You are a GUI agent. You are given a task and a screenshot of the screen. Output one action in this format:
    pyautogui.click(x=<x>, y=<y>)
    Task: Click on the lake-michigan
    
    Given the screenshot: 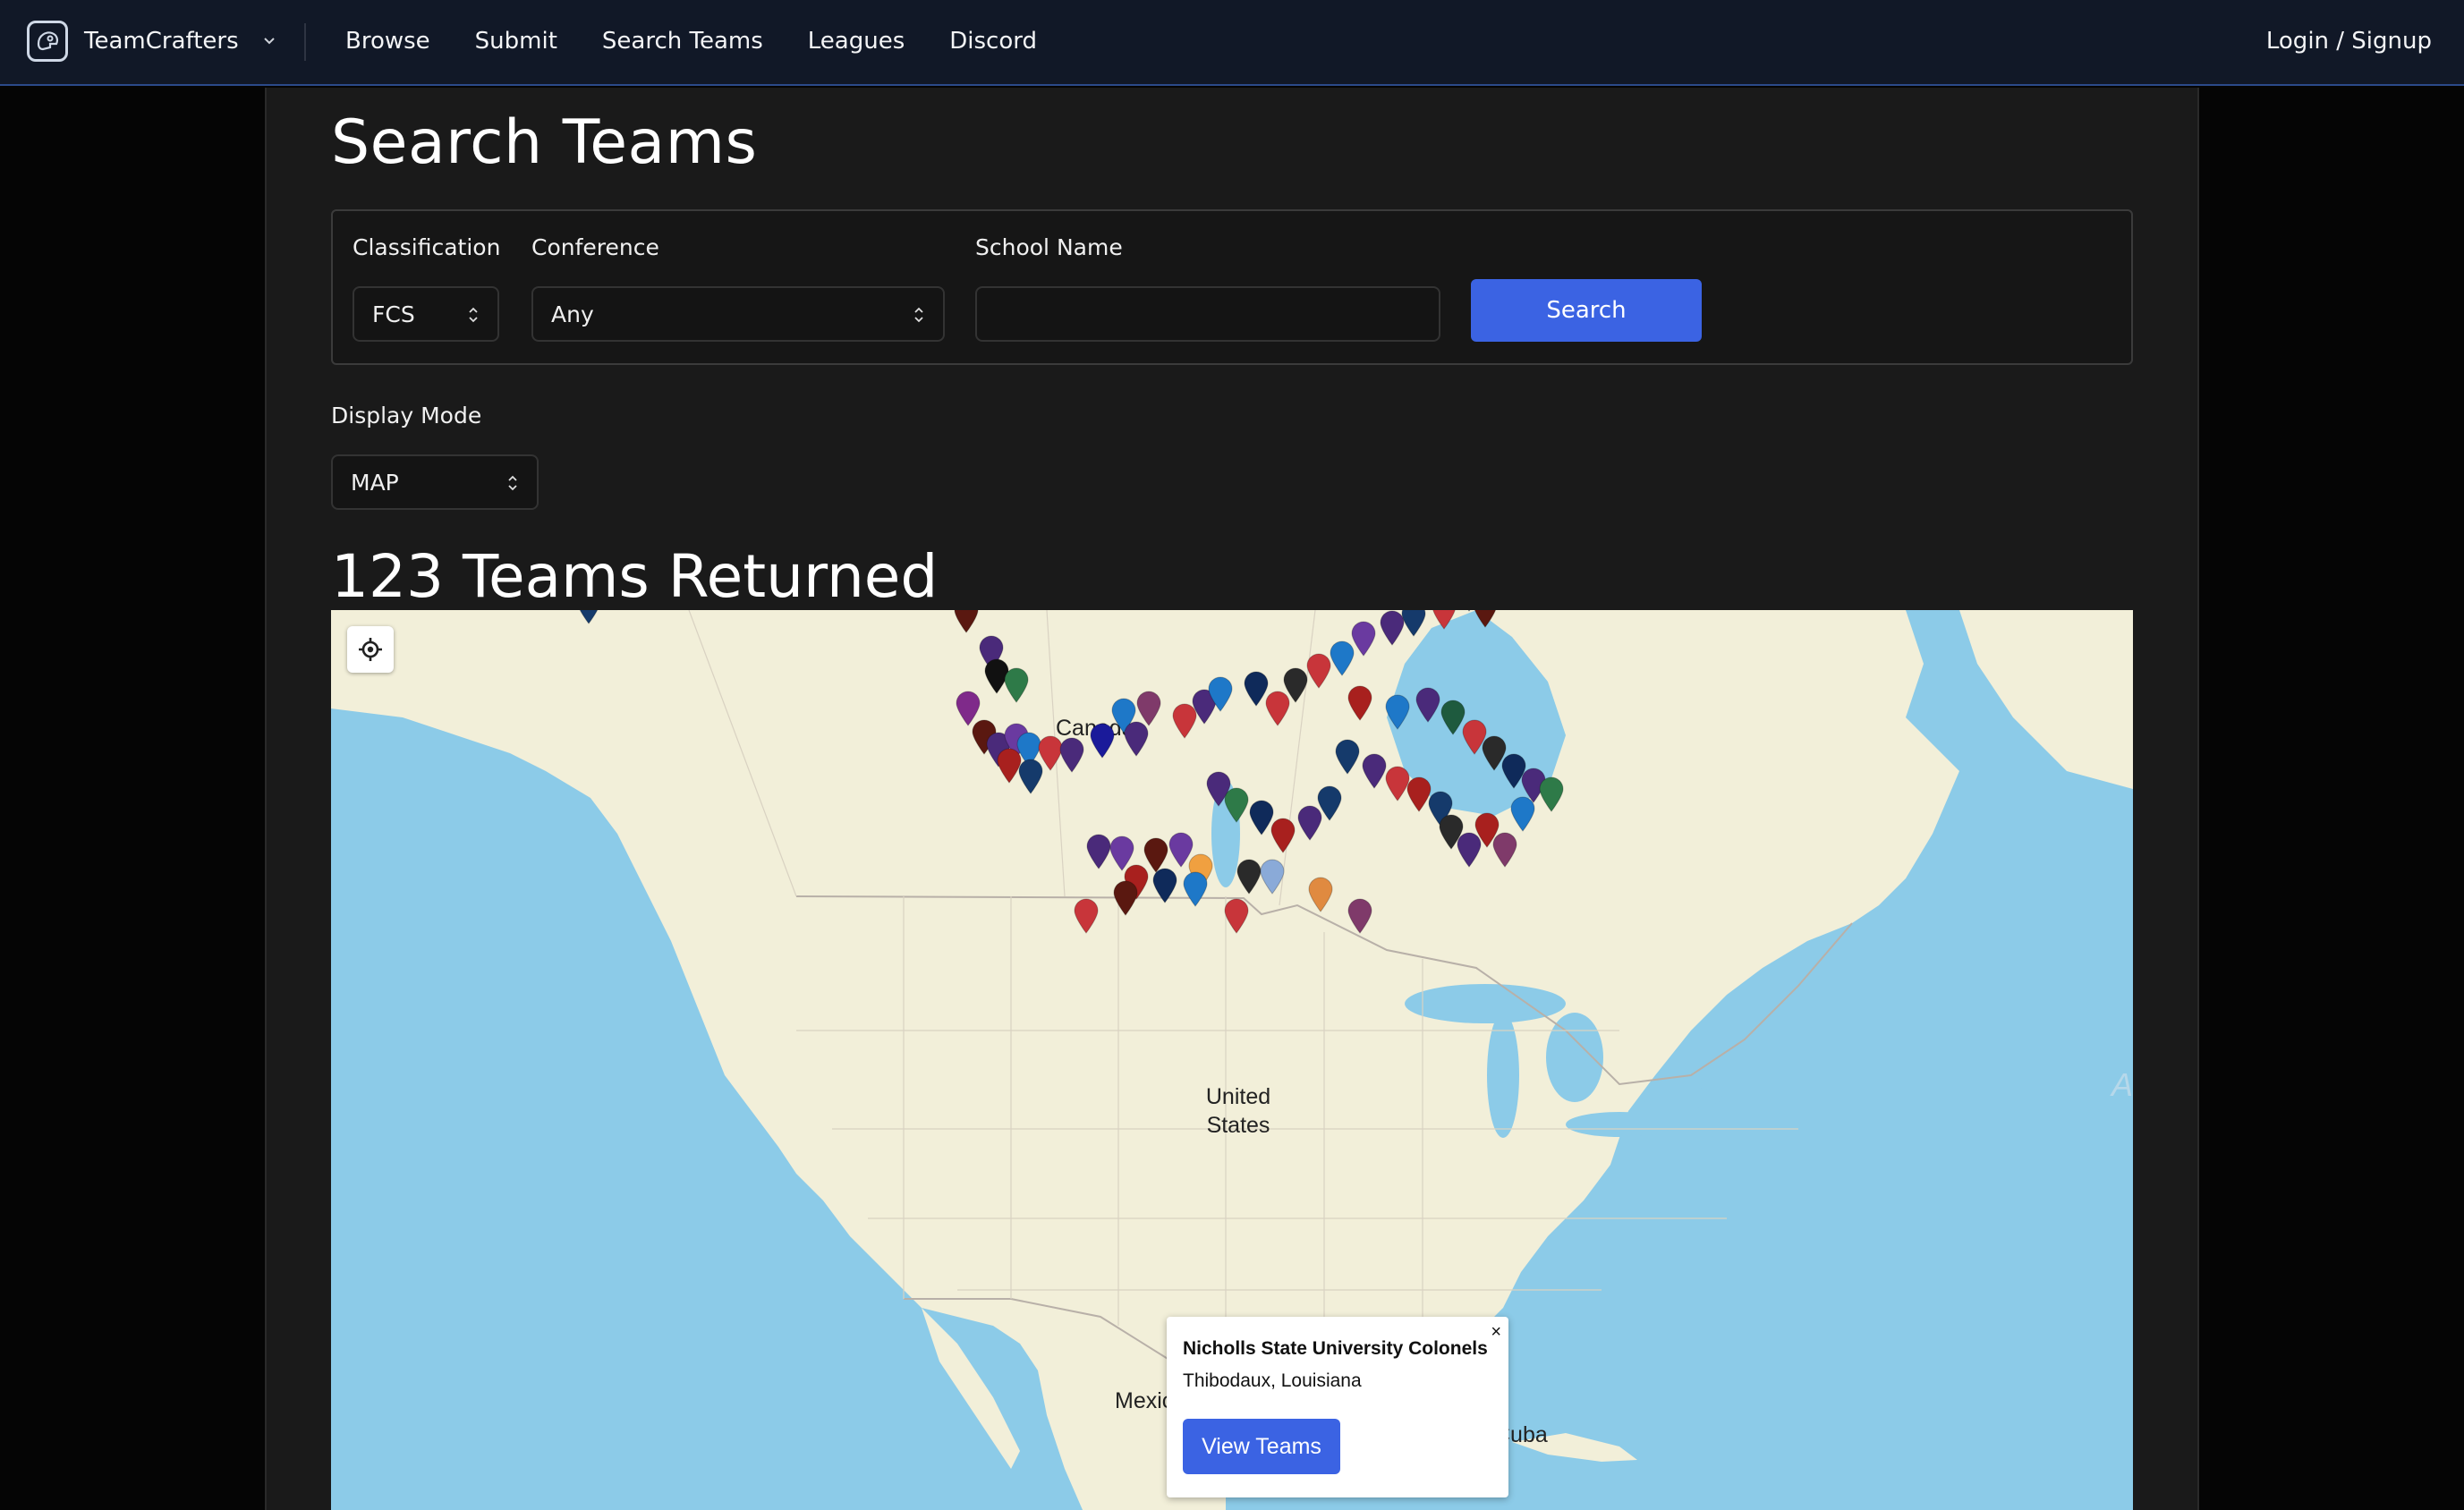 What is the action you would take?
    pyautogui.click(x=1503, y=1075)
    